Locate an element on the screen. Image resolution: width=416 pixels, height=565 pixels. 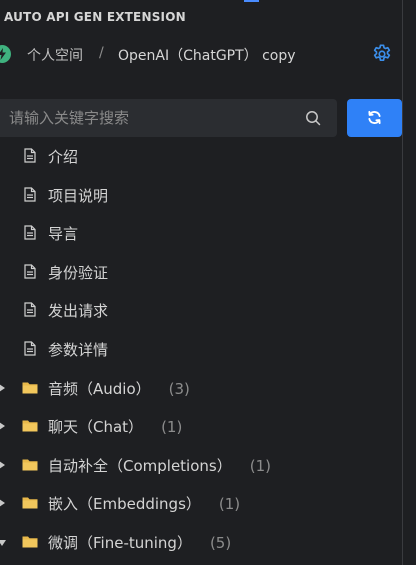
refresh-button is located at coordinates (374, 118).